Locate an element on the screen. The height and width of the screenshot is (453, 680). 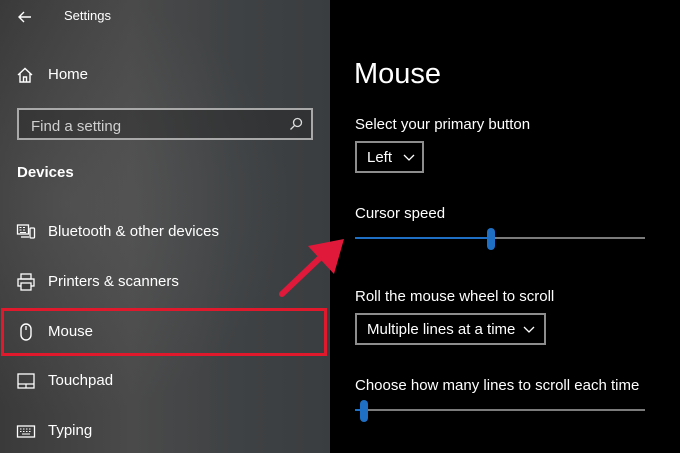
scroll-wheel-label: Roll the mouse wheel to scroll is located at coordinates (455, 296).